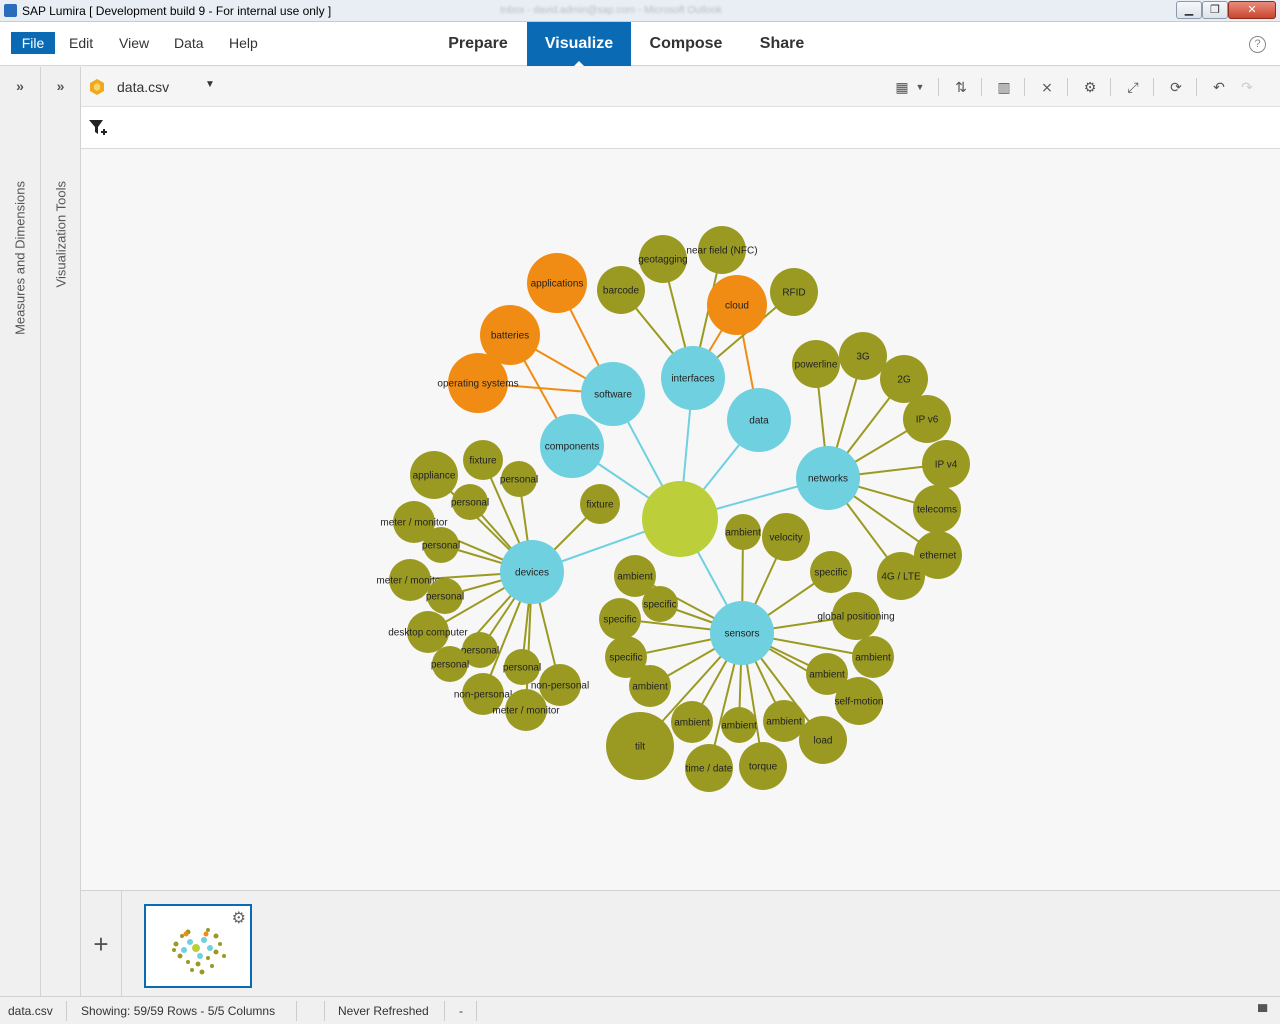 The width and height of the screenshot is (1280, 1024). What do you see at coordinates (477, 384) in the screenshot?
I see `node-label: operating systems` at bounding box center [477, 384].